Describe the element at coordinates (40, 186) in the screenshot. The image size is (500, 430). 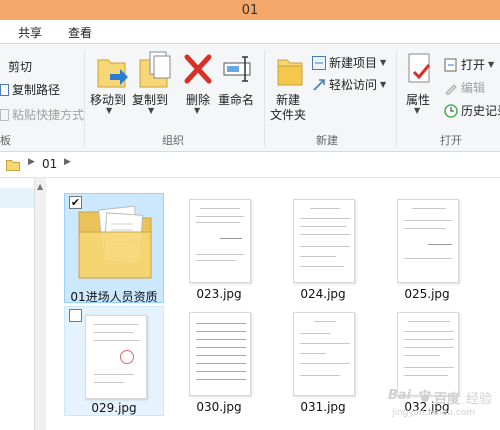
I see `scroll-up-icon: ▲` at that location.